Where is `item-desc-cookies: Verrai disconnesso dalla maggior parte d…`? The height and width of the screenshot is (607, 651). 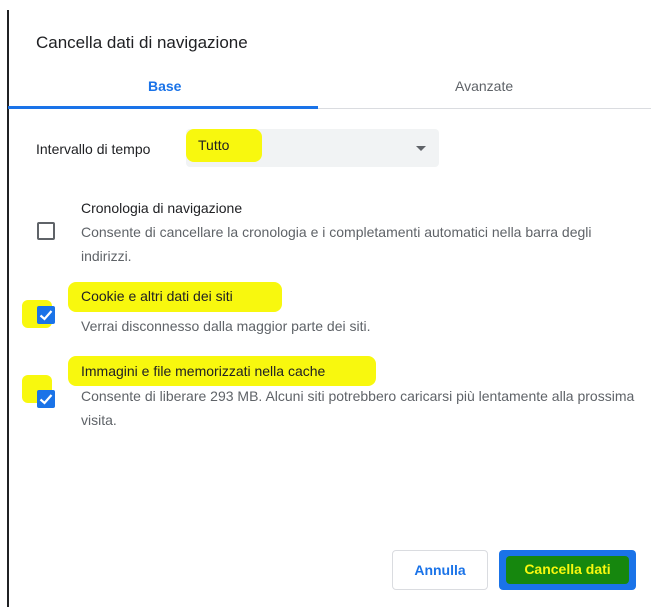 item-desc-cookies: Verrai disconnesso dalla maggior parte d… is located at coordinates (226, 326).